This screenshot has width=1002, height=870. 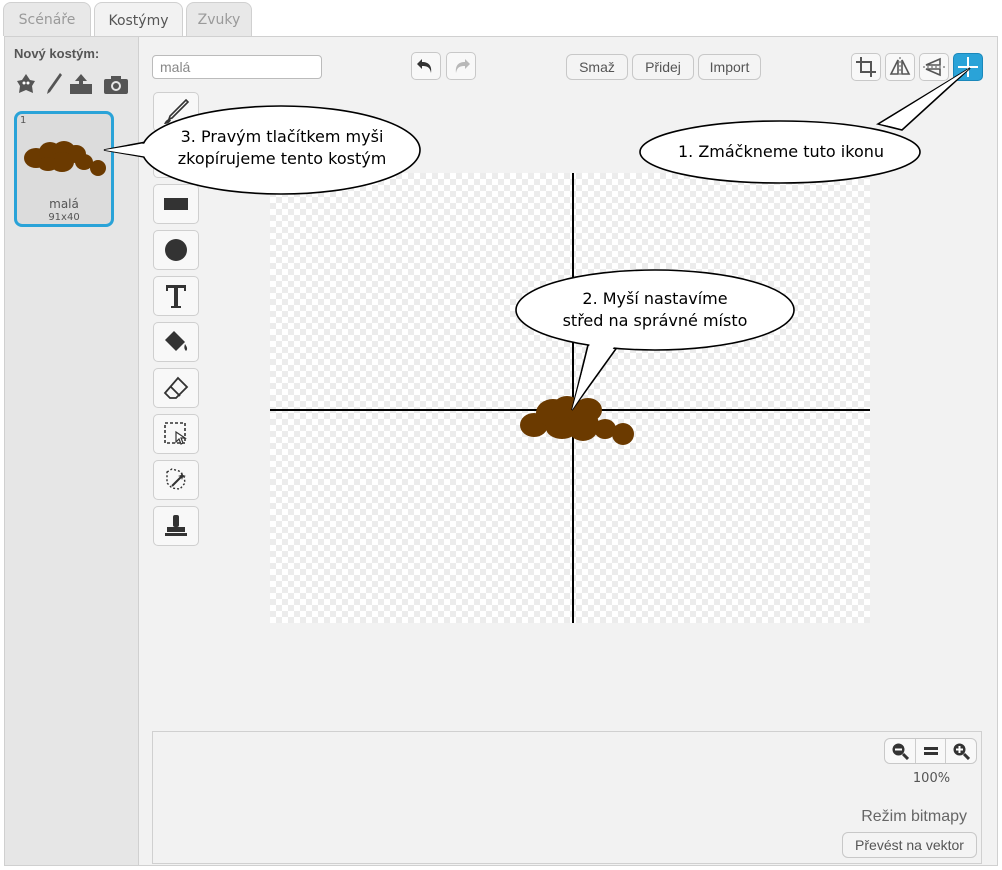 What do you see at coordinates (655, 298) in the screenshot?
I see `callout-2-line1: 2. Myší nastavíme` at bounding box center [655, 298].